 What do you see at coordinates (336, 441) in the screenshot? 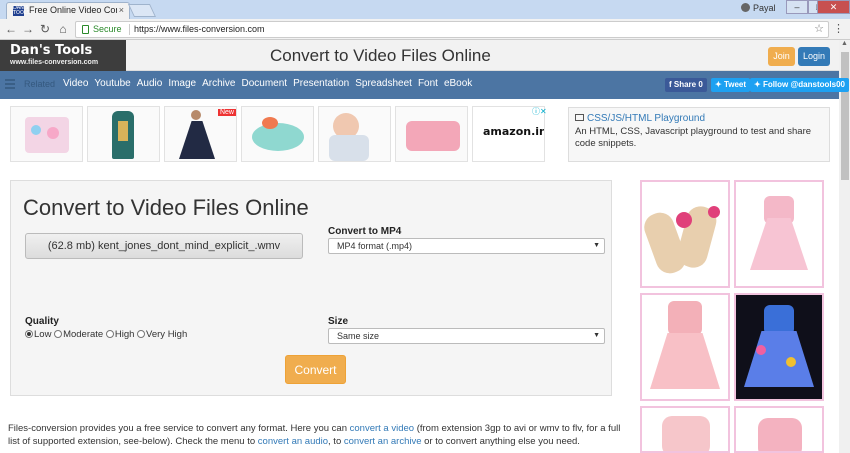
I see `intro-text-3: , to` at bounding box center [336, 441].